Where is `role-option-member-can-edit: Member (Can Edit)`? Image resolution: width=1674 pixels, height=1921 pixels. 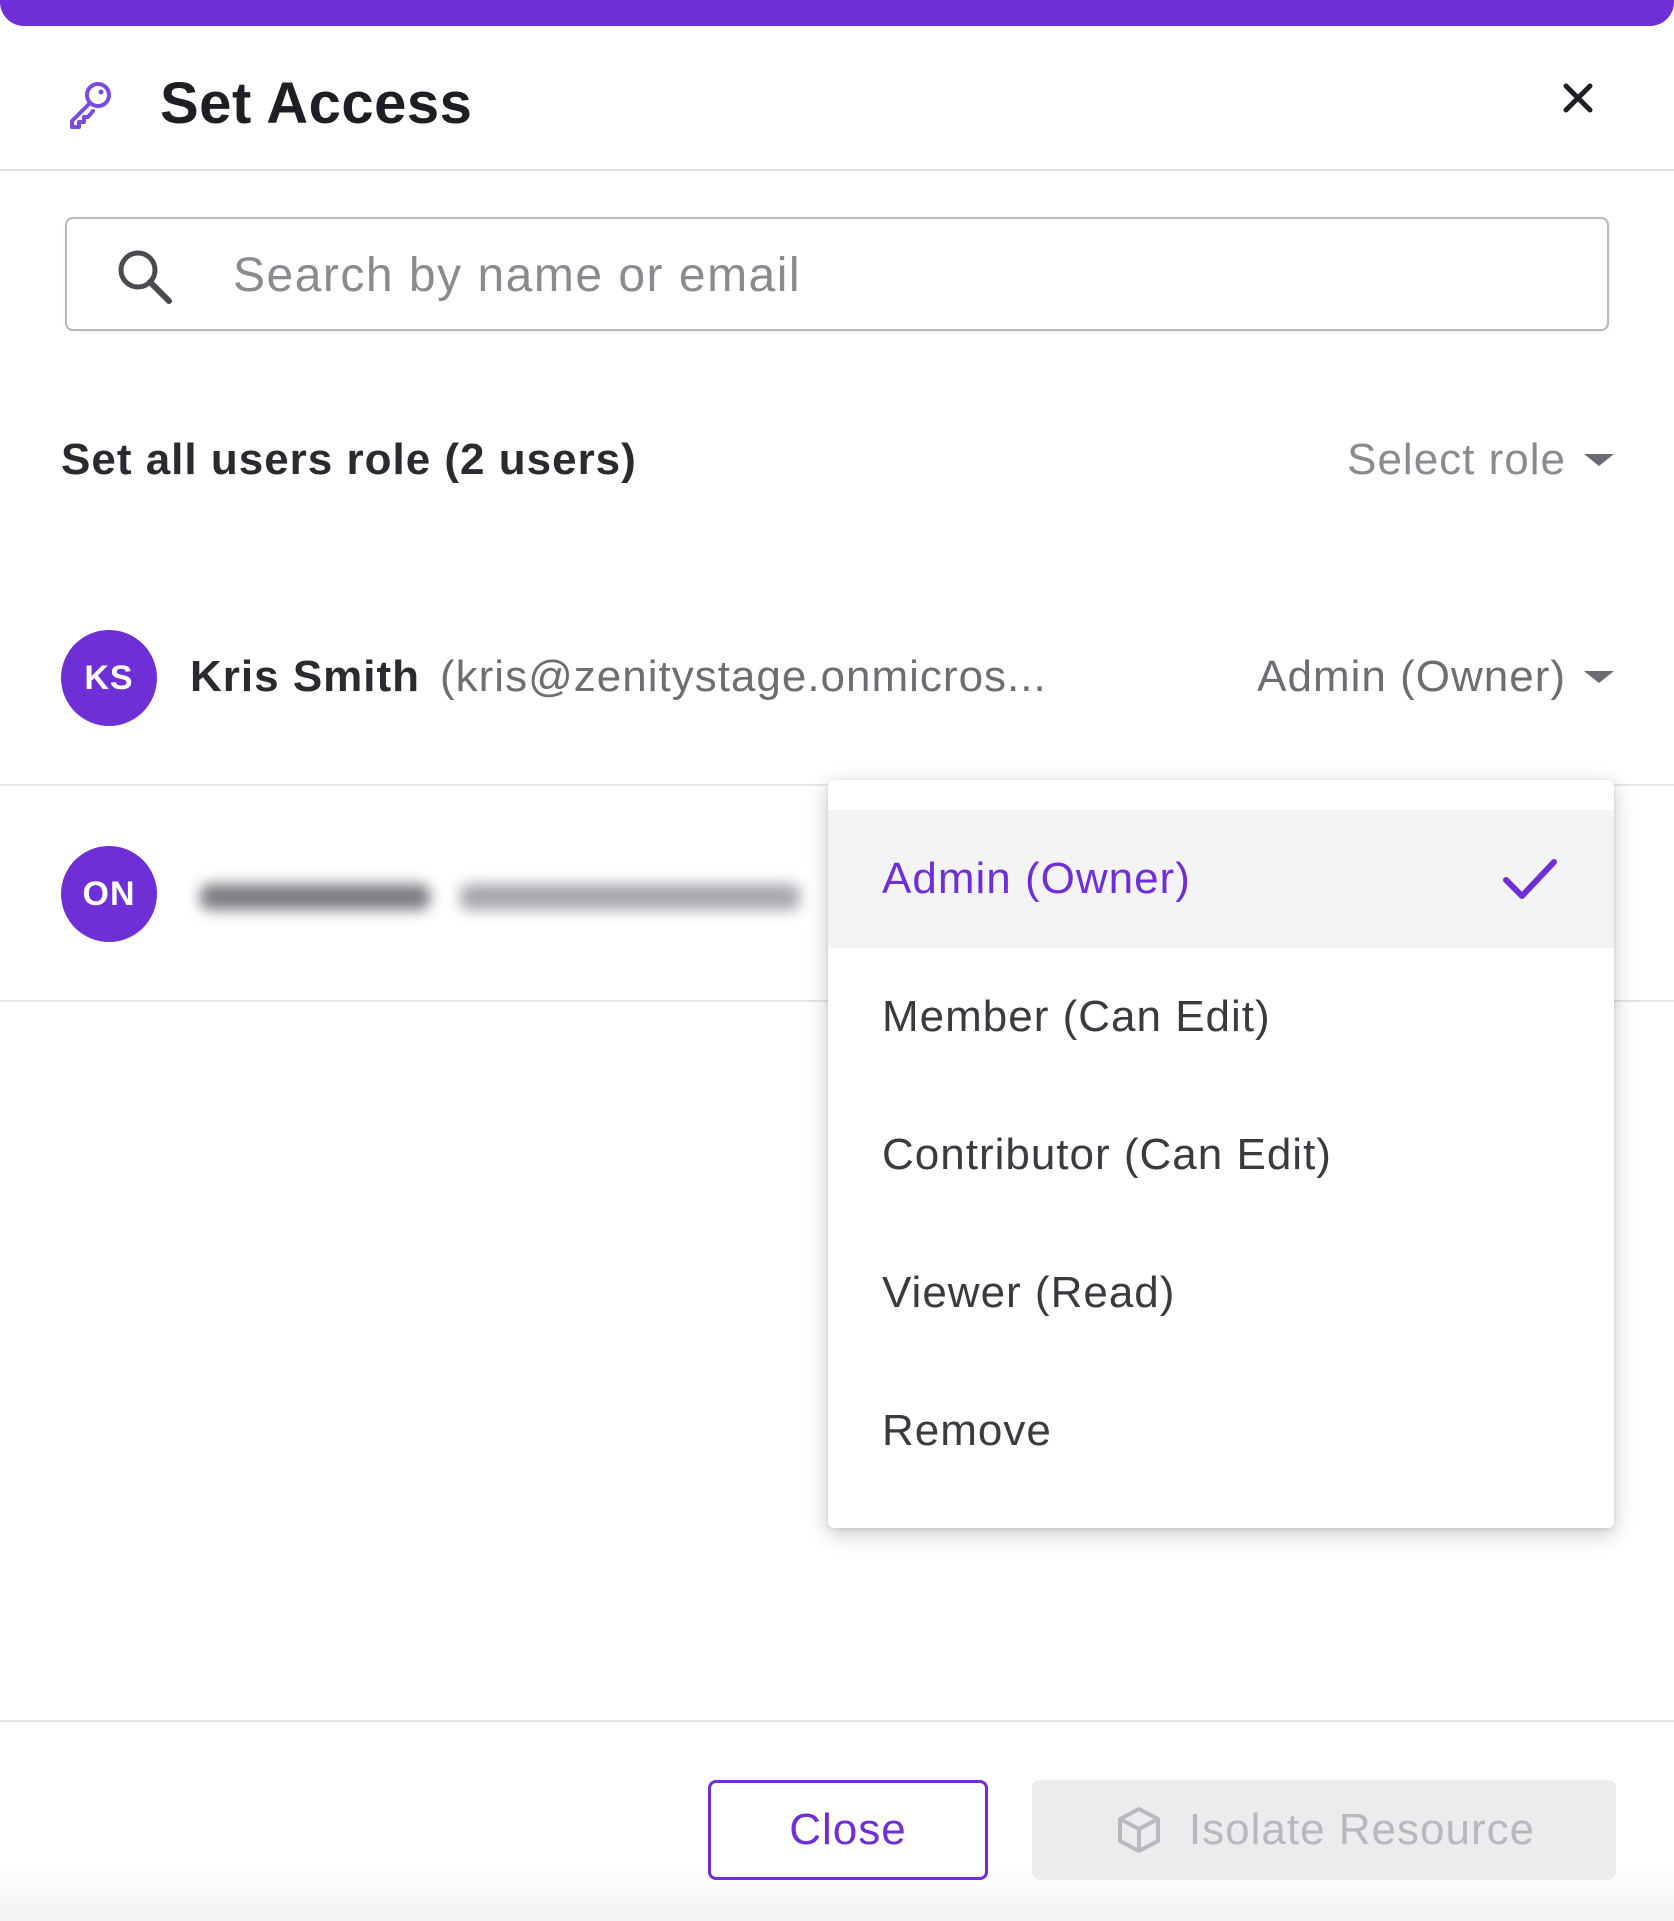 role-option-member-can-edit: Member (Can Edit) is located at coordinates (1221, 1017).